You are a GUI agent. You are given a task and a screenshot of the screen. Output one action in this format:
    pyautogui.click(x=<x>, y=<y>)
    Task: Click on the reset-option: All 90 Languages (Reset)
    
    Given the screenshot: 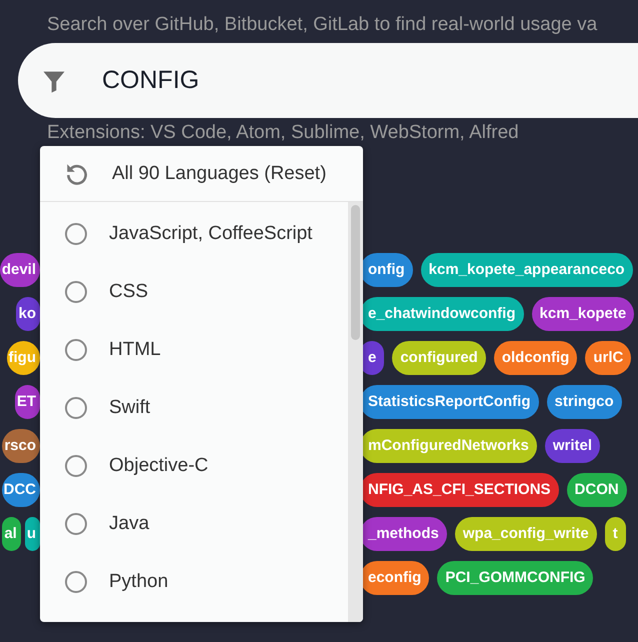 What is the action you would take?
    pyautogui.click(x=201, y=174)
    